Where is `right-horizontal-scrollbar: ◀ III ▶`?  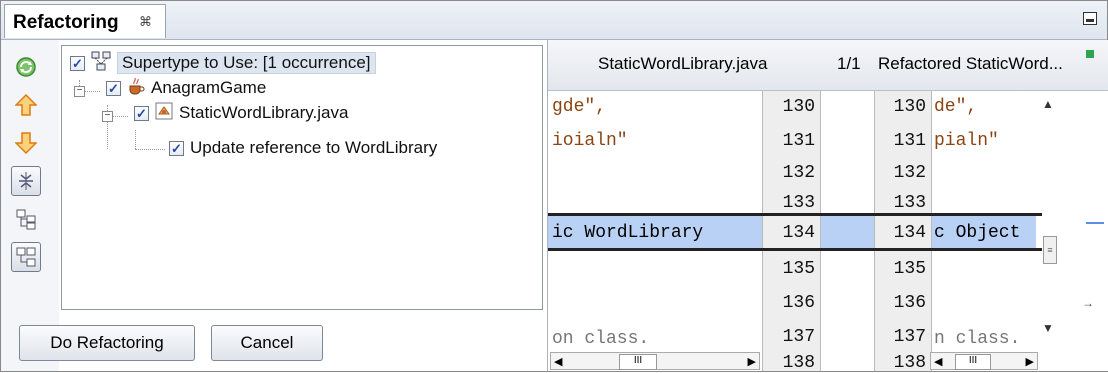
right-horizontal-scrollbar: ◀ III ▶ is located at coordinates (984, 361).